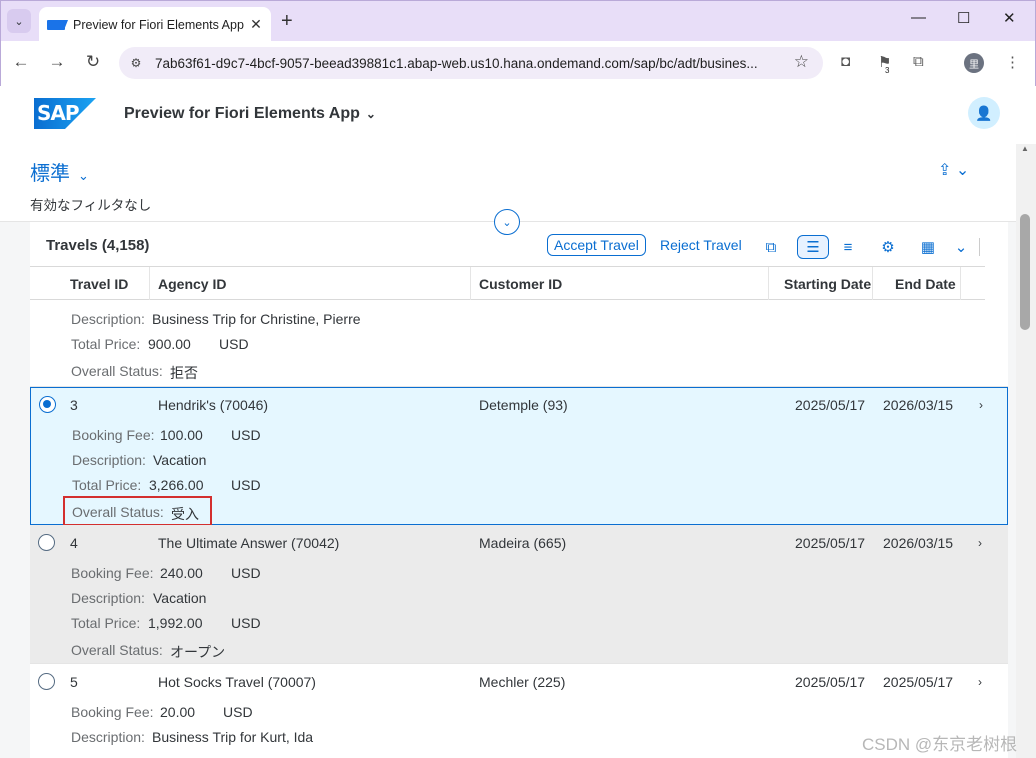  What do you see at coordinates (1025, 272) in the screenshot?
I see `scrollbar-thumb` at bounding box center [1025, 272].